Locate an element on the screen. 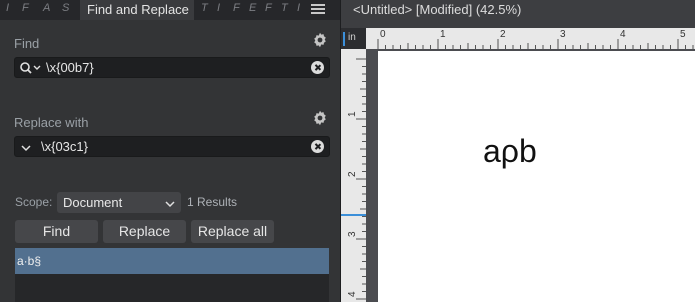 The width and height of the screenshot is (695, 302). replace-all-button: Replace all is located at coordinates (232, 231).